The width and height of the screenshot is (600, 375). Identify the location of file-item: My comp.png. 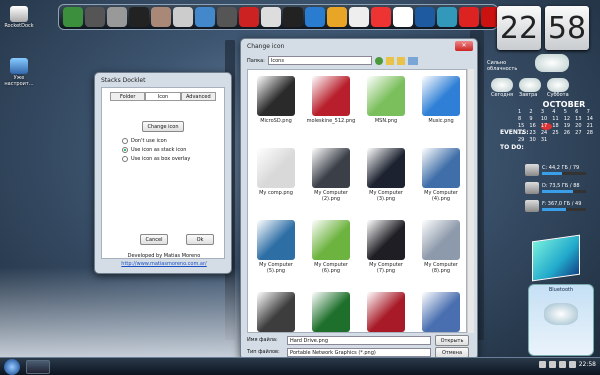
(276, 181).